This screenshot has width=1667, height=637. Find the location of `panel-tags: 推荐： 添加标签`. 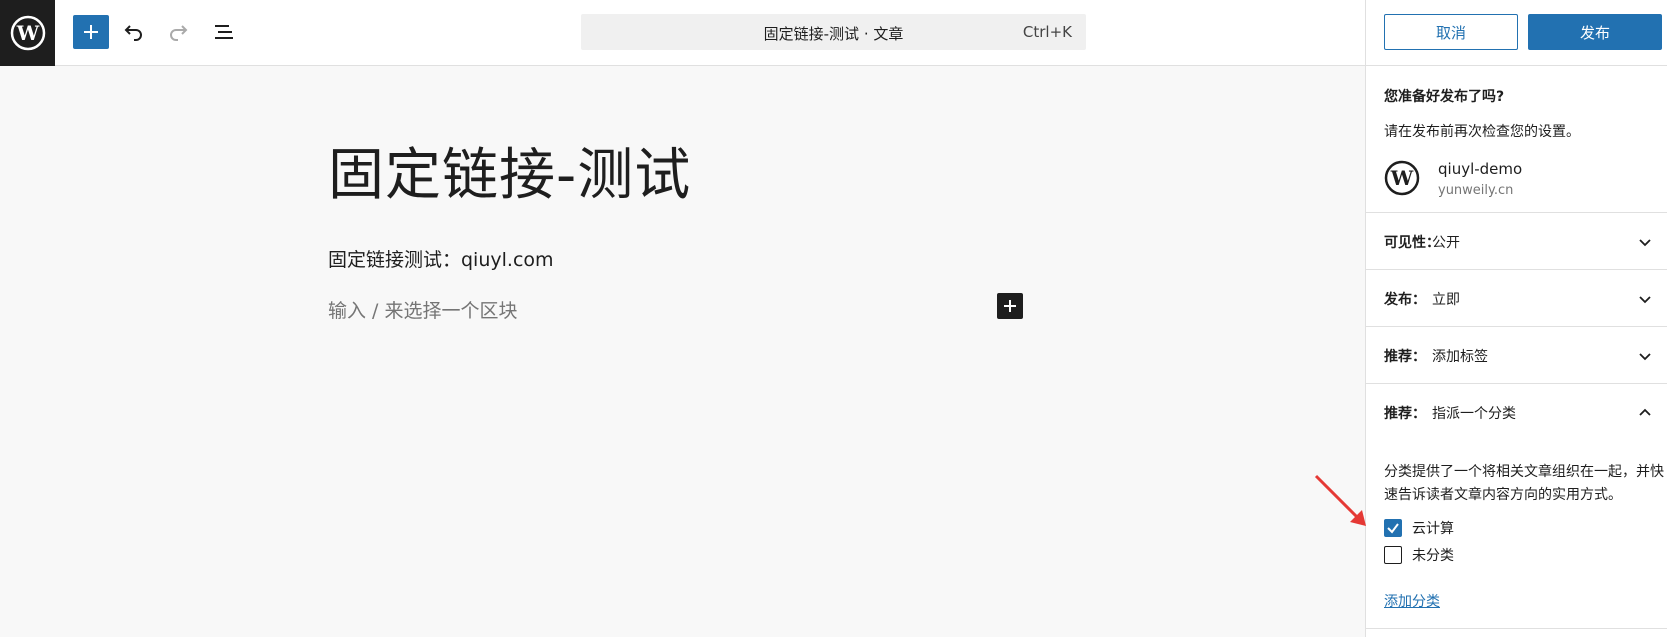

panel-tags: 推荐： 添加标签 is located at coordinates (1516, 355).